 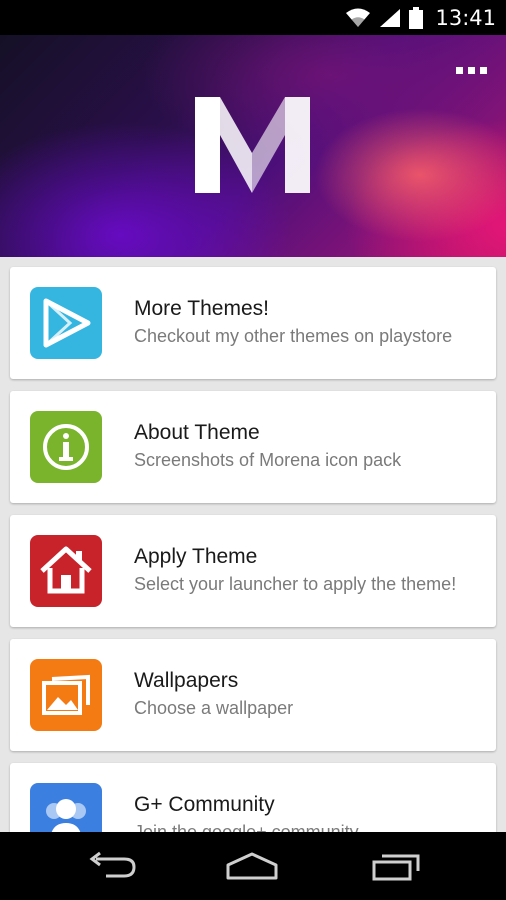 I want to click on back-arrow-icon, so click(x=112, y=864).